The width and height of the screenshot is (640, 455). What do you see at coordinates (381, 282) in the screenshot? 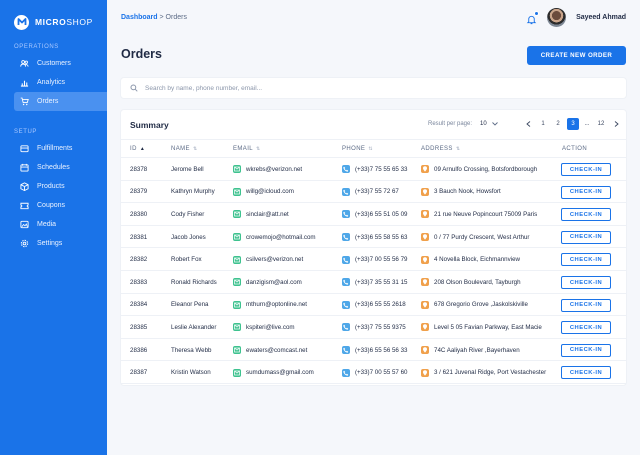
I see `phone-value: (+33)7 35 55 31 15` at bounding box center [381, 282].